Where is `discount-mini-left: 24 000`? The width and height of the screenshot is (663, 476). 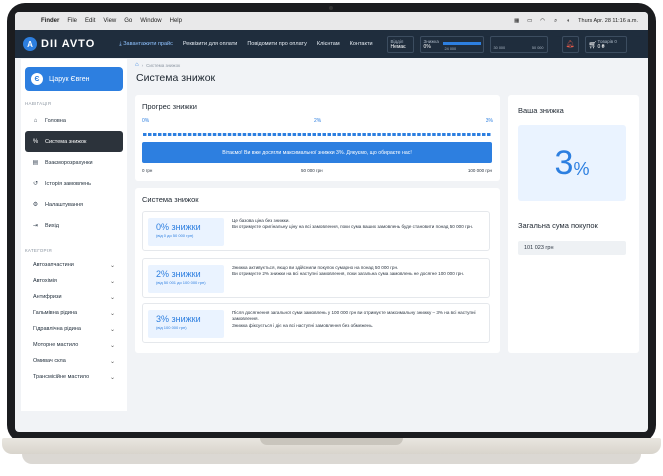 discount-mini-left: 24 000 is located at coordinates (450, 48).